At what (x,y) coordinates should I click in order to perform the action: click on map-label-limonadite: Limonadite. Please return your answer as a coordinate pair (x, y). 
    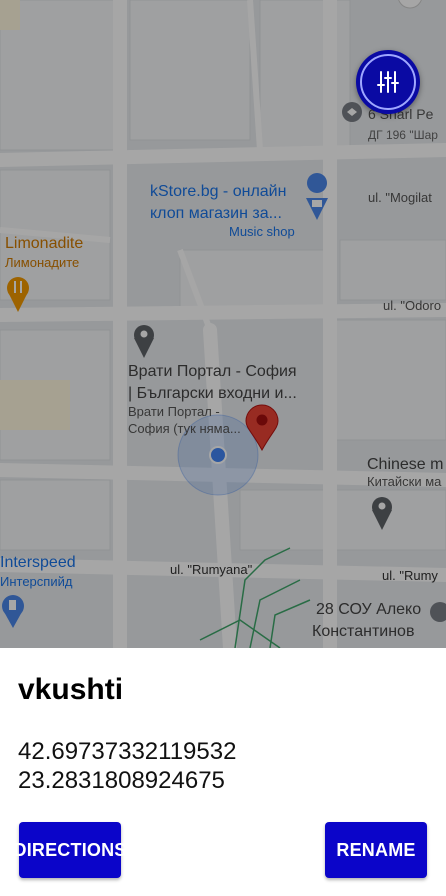
    Looking at the image, I should click on (44, 243).